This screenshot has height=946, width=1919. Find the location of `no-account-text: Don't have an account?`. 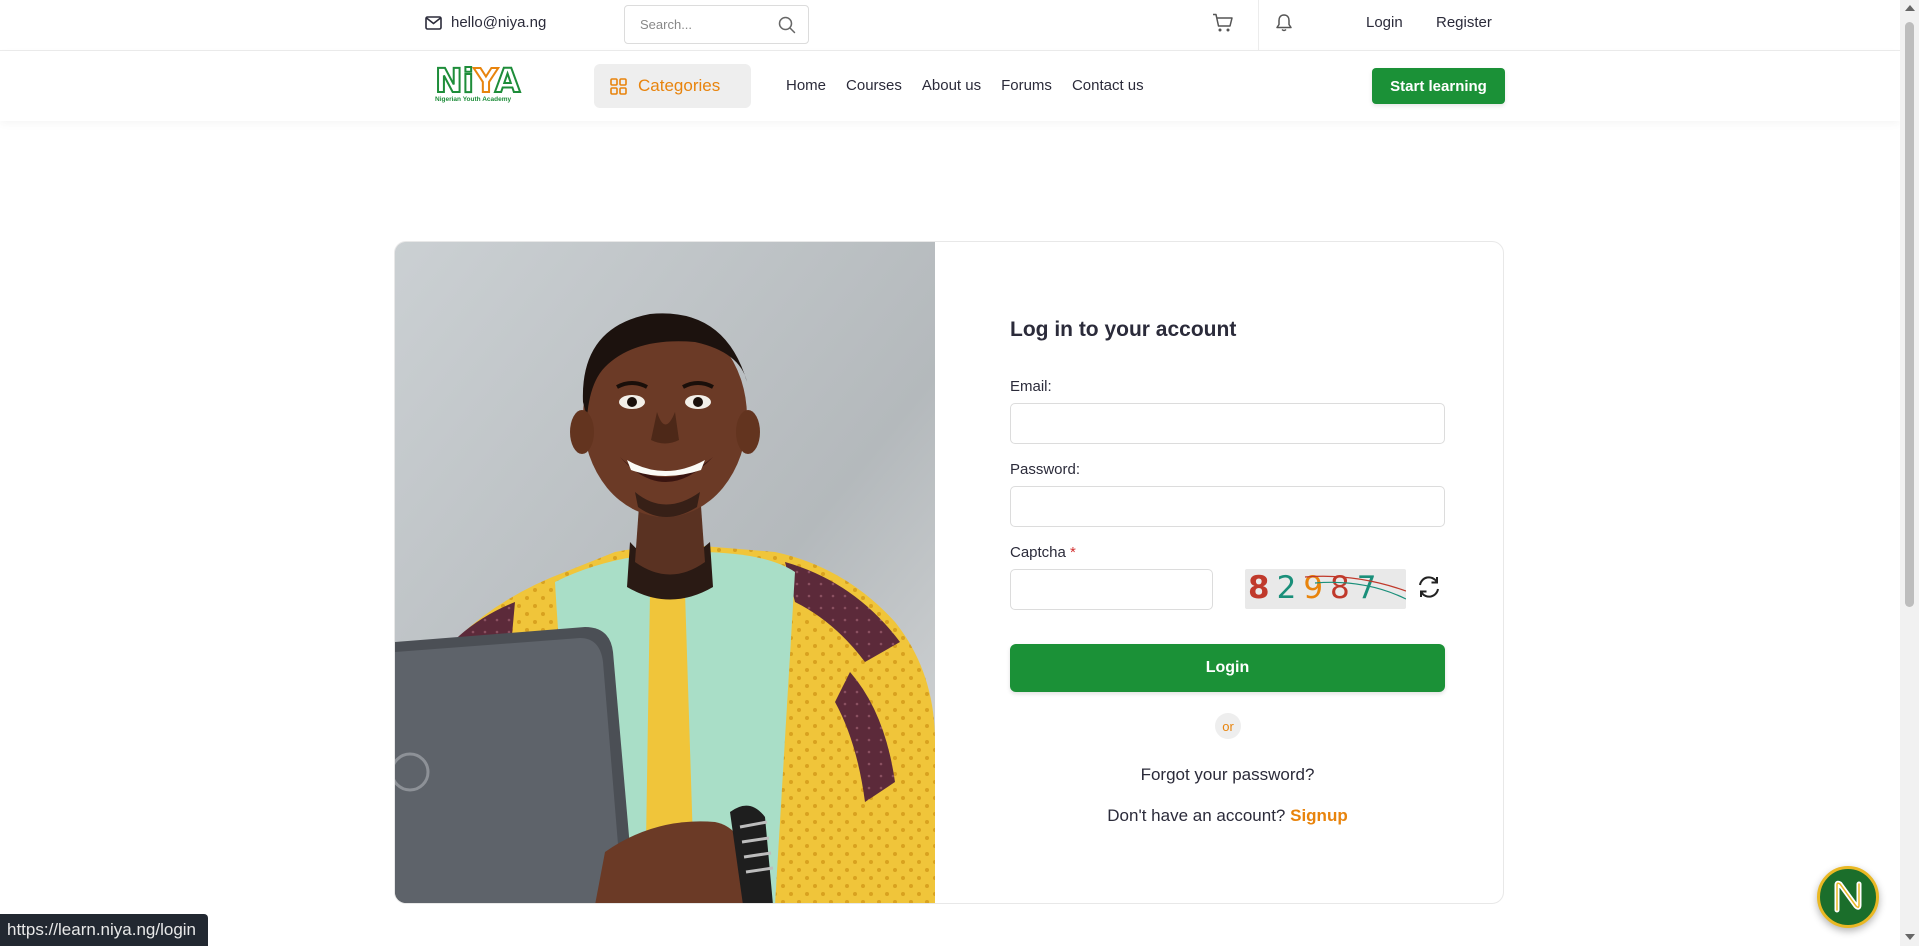

no-account-text: Don't have an account? is located at coordinates (1196, 815).